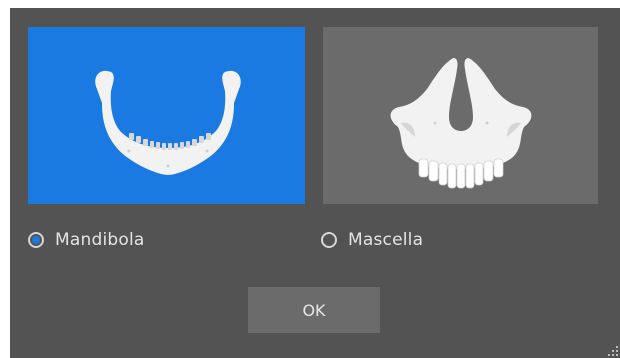 The image size is (620, 358). What do you see at coordinates (168, 122) in the screenshot?
I see `mandible-jaw-icon` at bounding box center [168, 122].